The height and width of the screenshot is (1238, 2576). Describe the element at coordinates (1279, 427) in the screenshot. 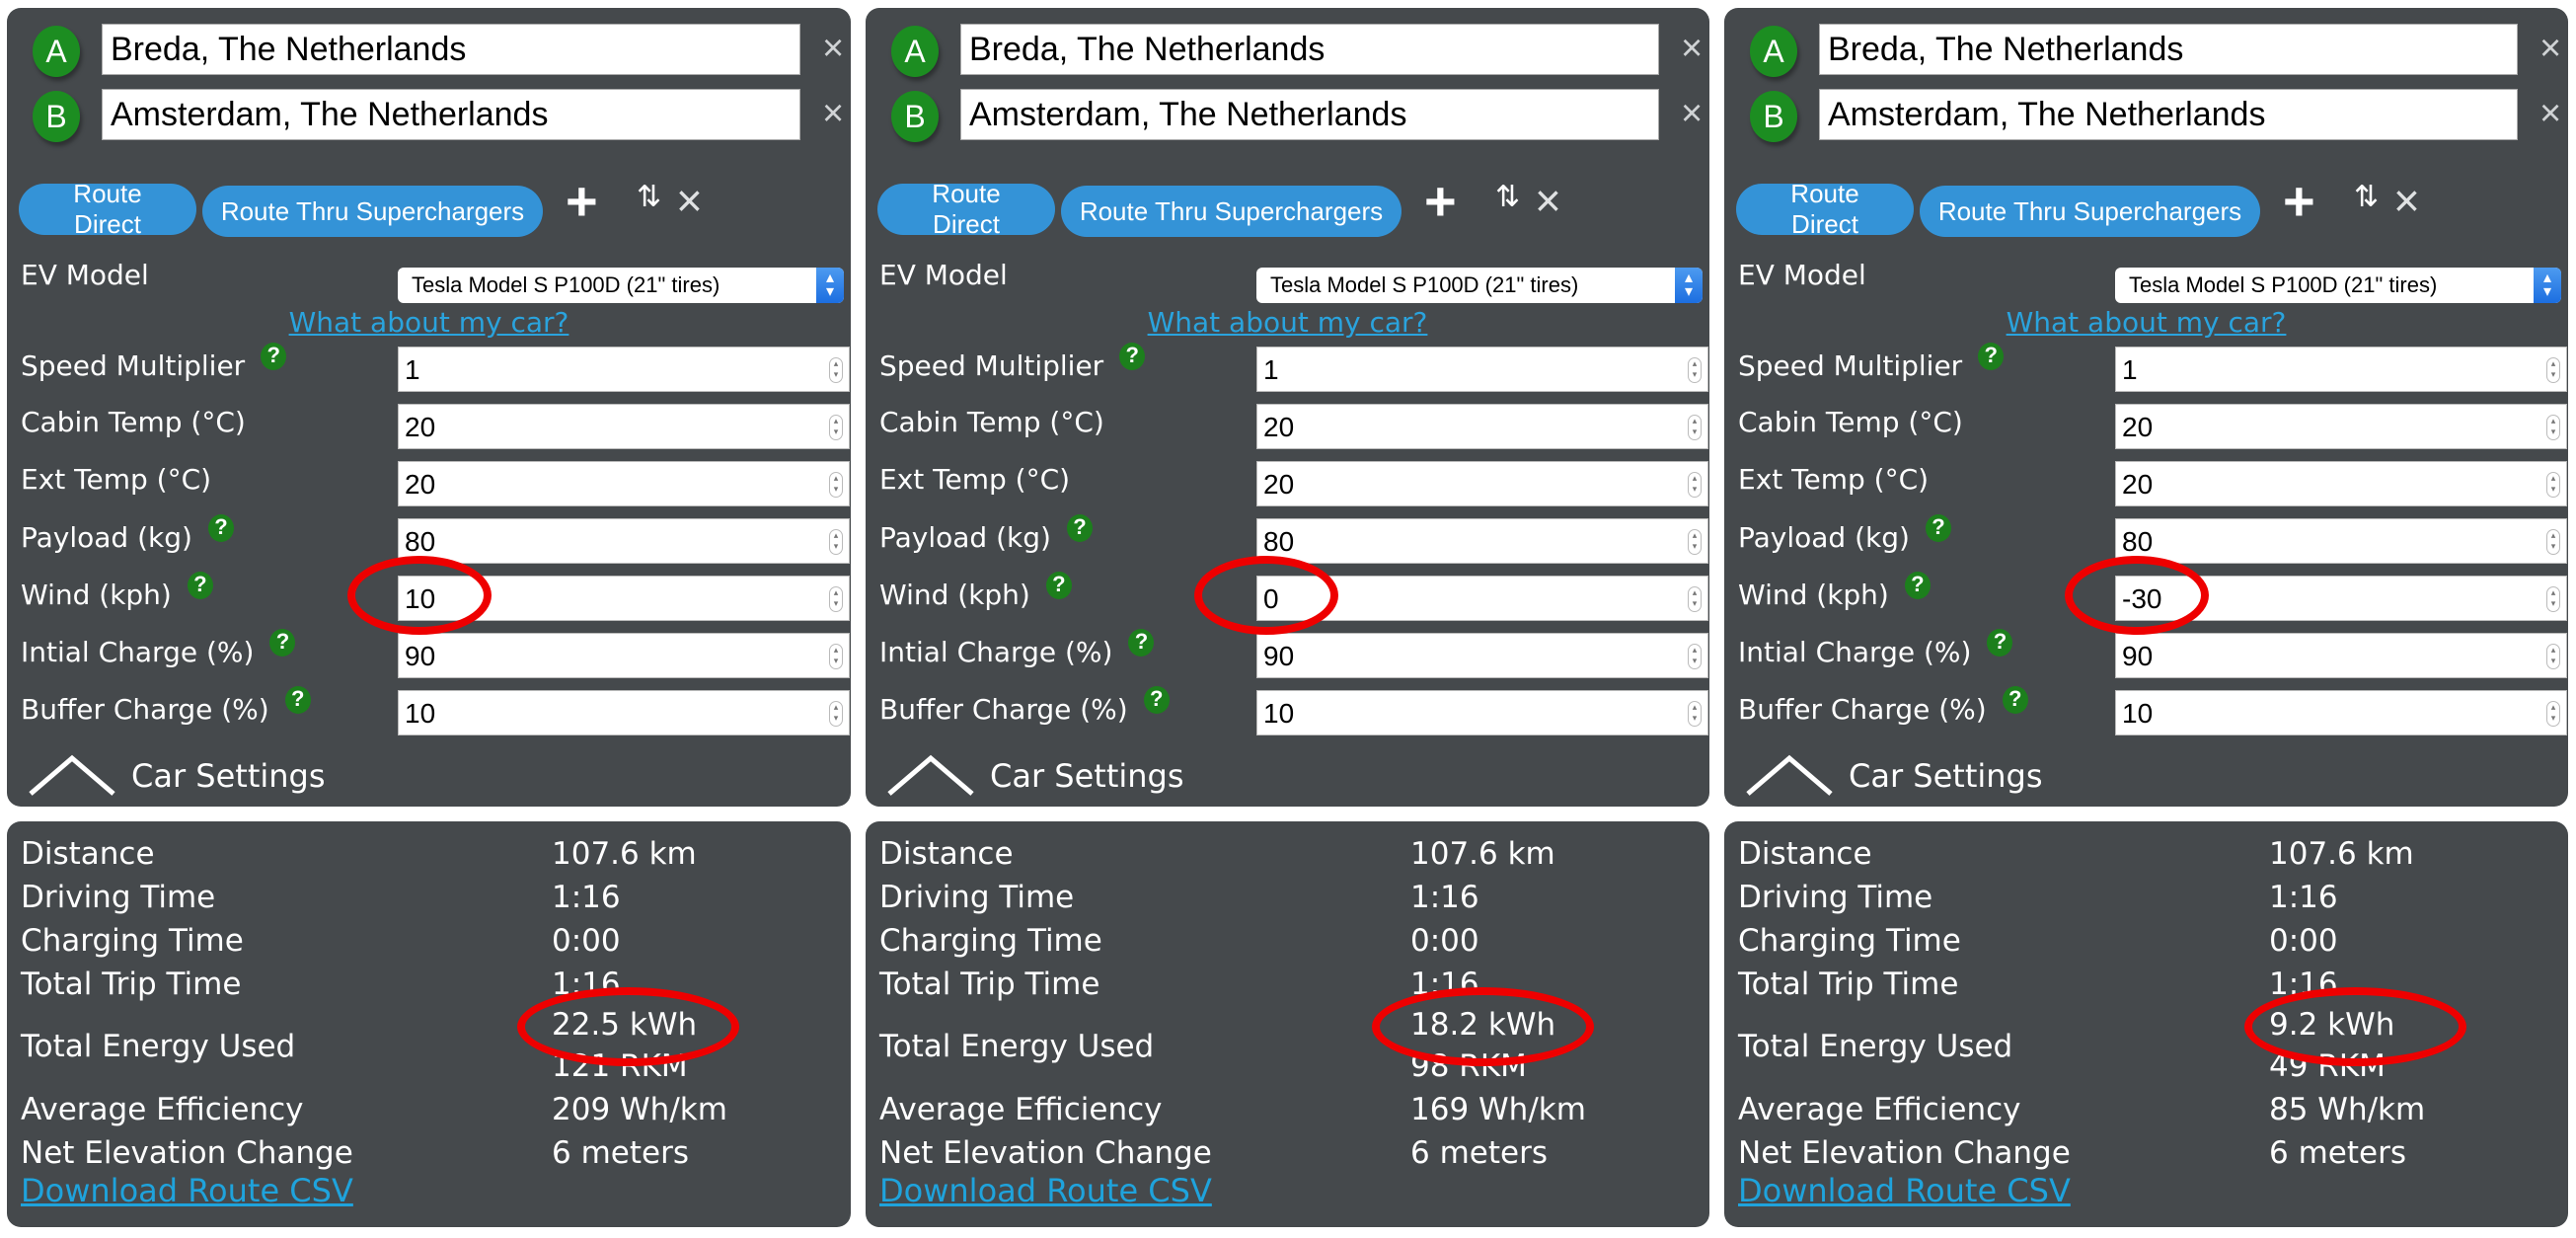

I see `cabin-temp-value: 20` at that location.